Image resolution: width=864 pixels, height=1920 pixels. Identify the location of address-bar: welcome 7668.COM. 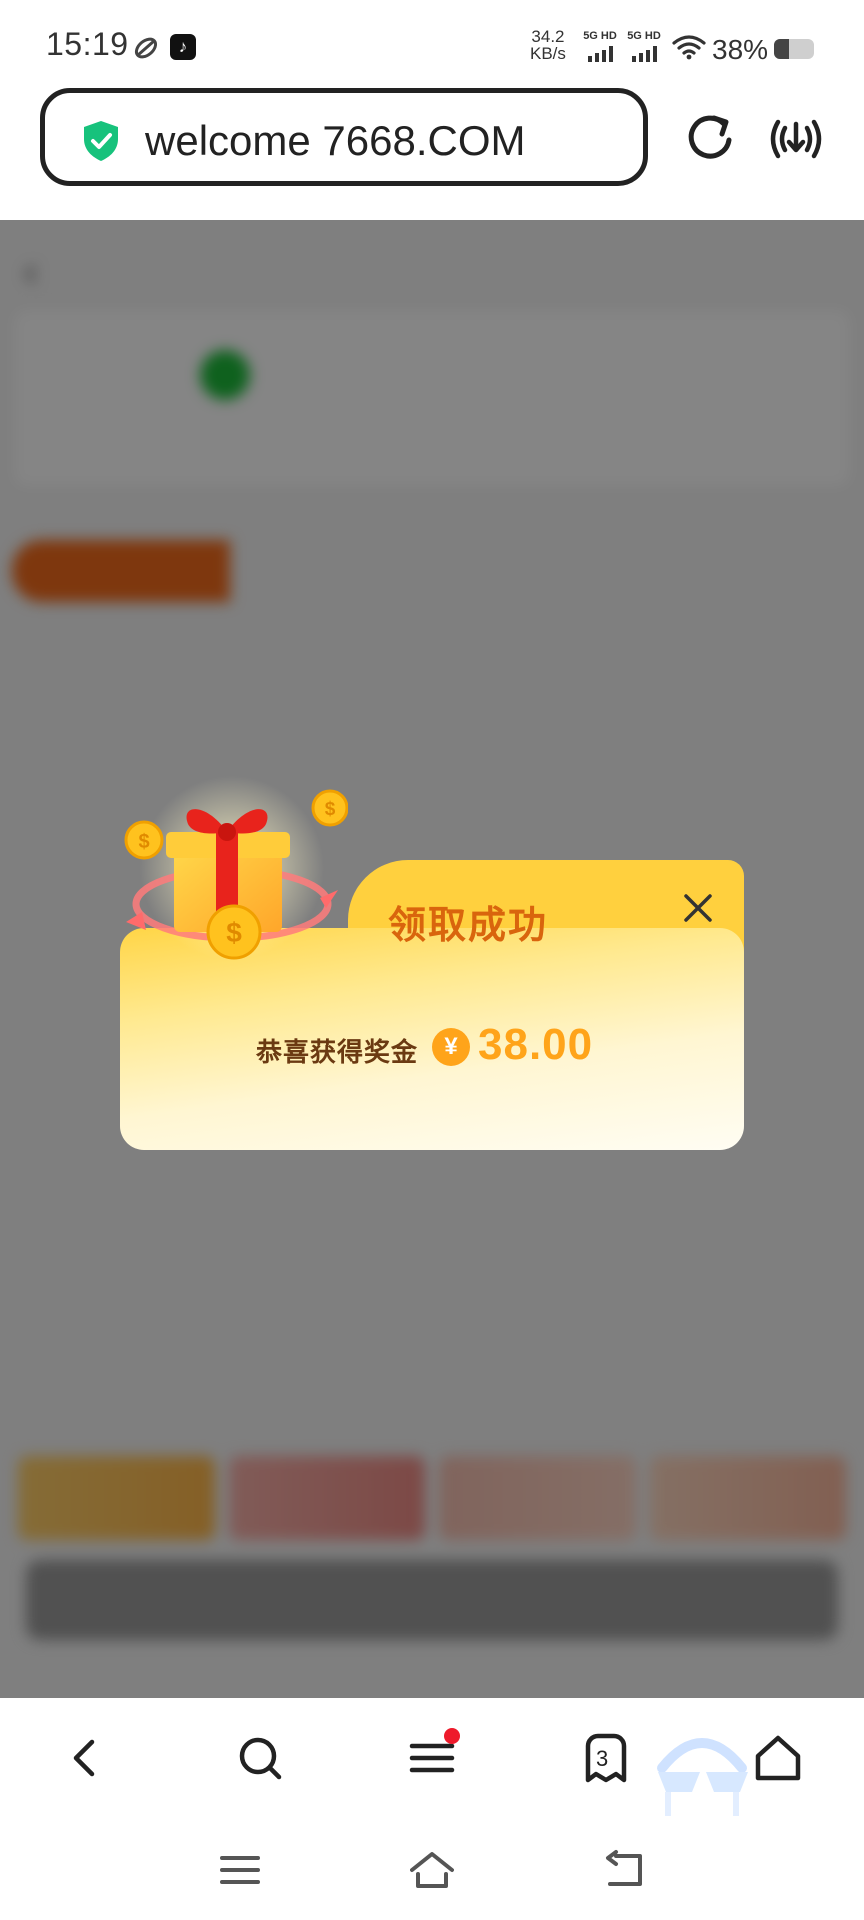
(432, 153).